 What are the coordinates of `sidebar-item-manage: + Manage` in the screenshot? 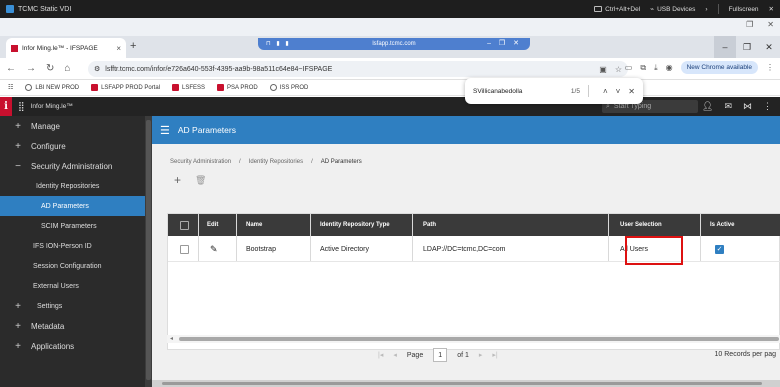 It's located at (72, 126).